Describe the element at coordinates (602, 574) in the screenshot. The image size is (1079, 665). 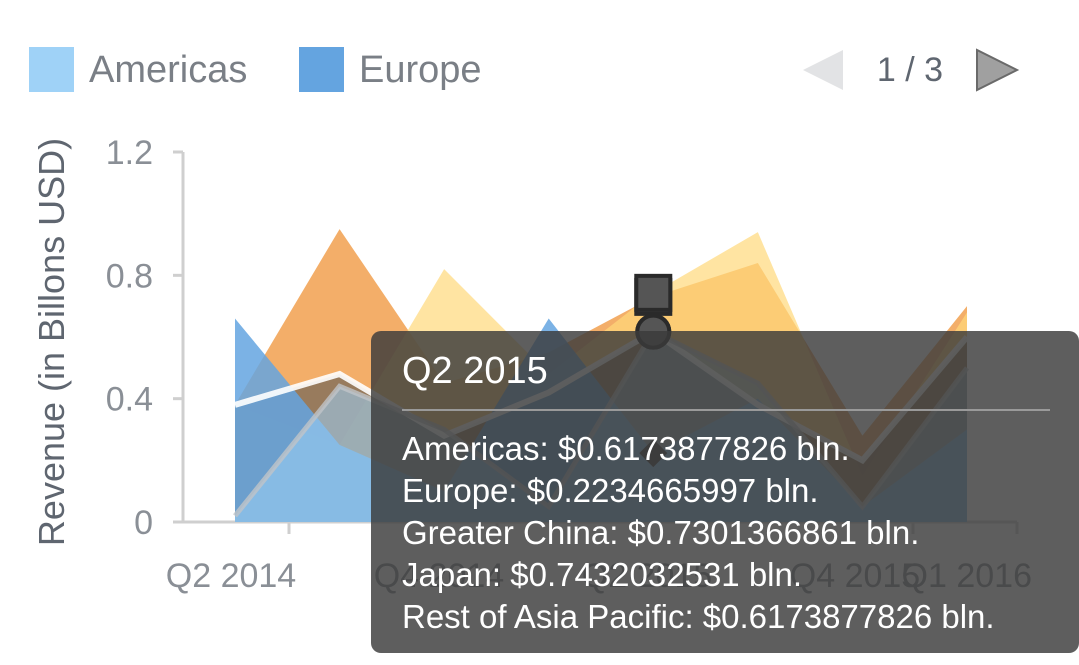
I see `tooltip-line-japan: Japan: $0.7432032531 bln.` at that location.